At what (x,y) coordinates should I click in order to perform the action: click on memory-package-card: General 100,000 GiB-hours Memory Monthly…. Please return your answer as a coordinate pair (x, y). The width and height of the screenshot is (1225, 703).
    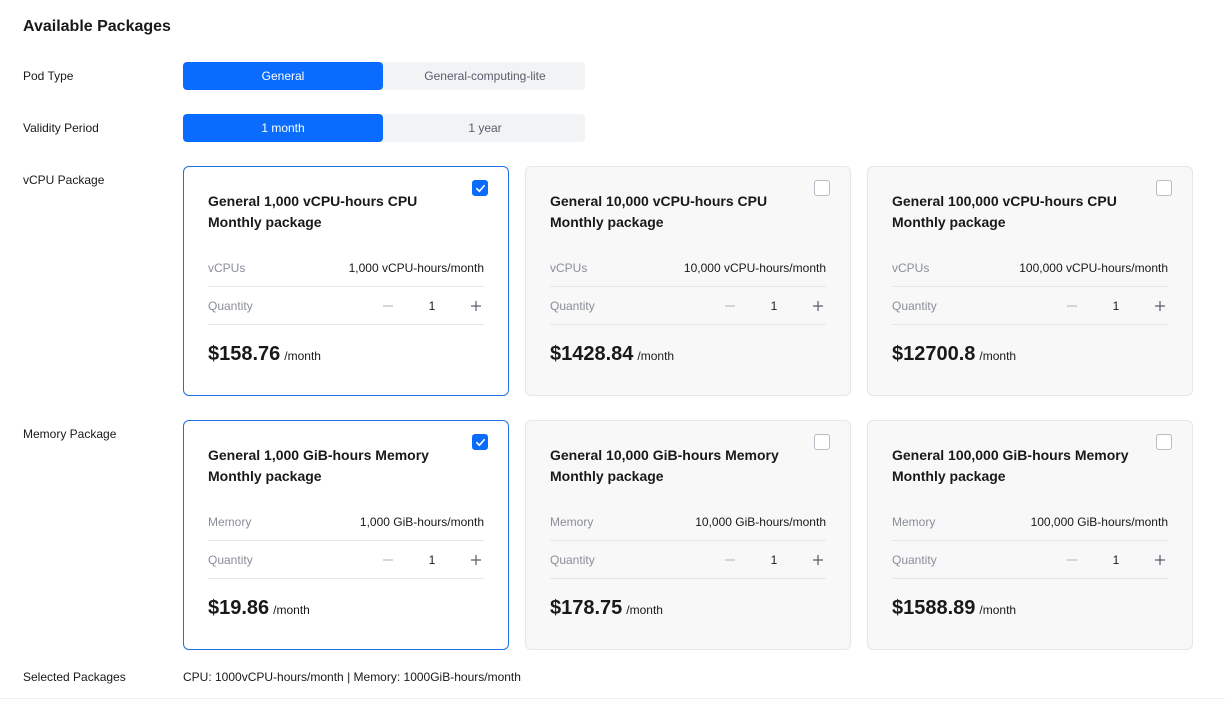
    Looking at the image, I should click on (1030, 535).